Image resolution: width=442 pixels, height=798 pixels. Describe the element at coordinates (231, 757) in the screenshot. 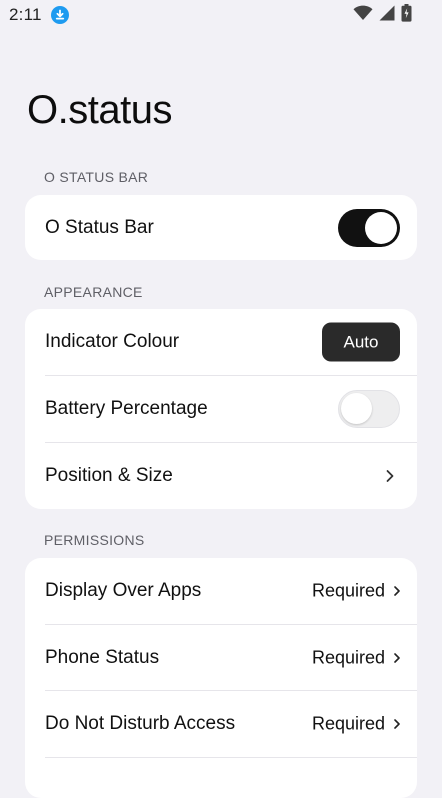

I see `divider` at that location.